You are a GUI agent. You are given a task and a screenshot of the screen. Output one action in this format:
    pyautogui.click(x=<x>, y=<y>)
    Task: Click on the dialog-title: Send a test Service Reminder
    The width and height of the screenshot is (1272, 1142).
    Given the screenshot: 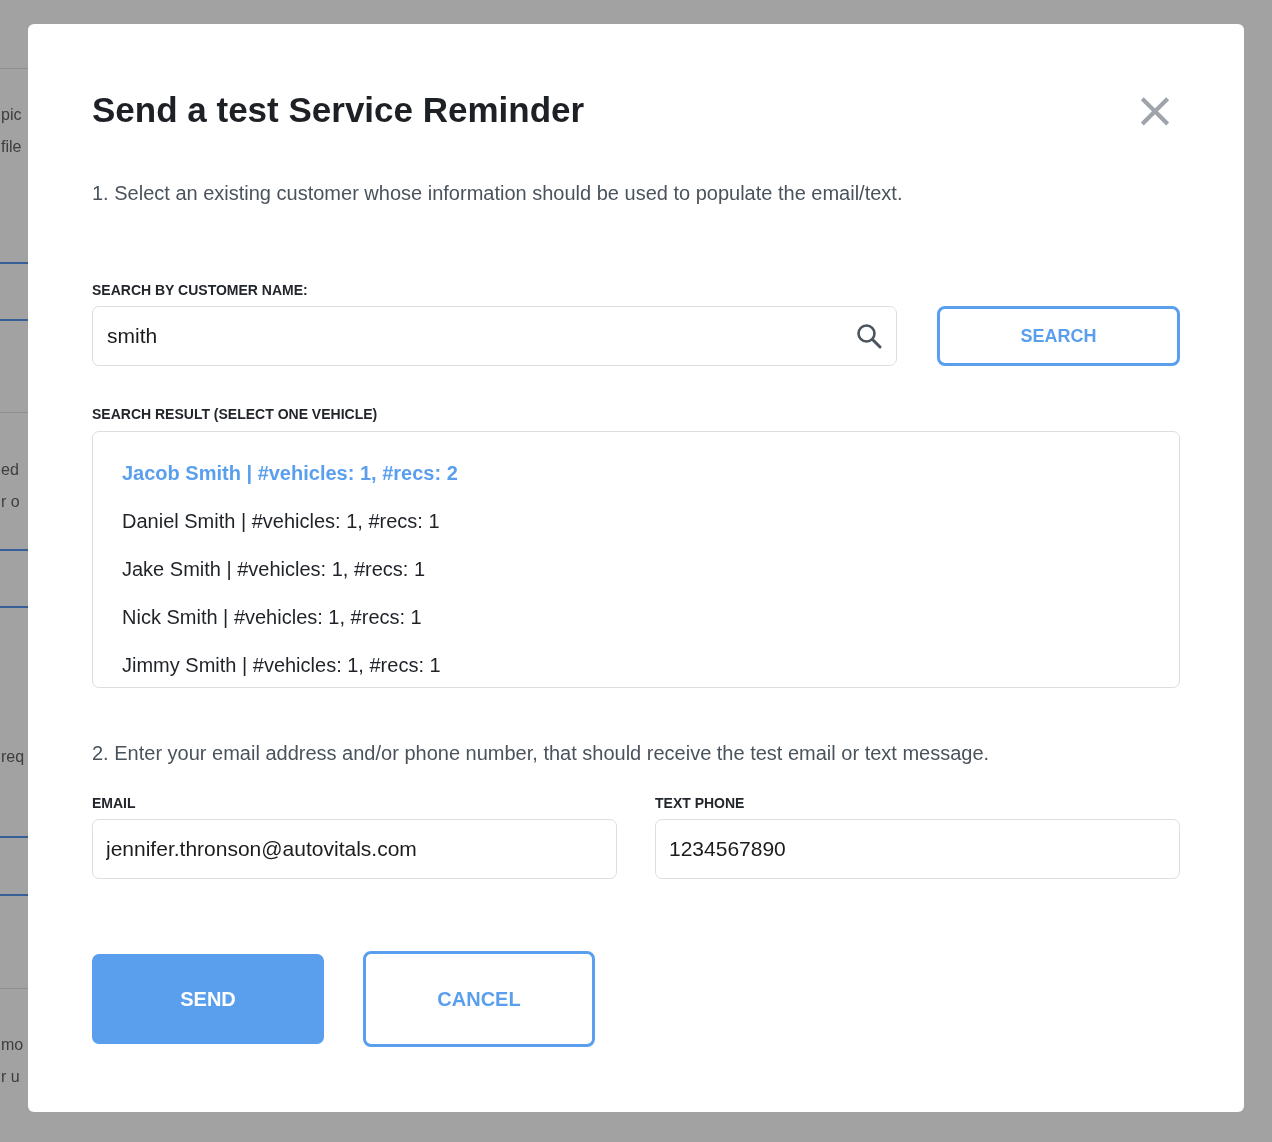 What is the action you would take?
    pyautogui.click(x=338, y=110)
    